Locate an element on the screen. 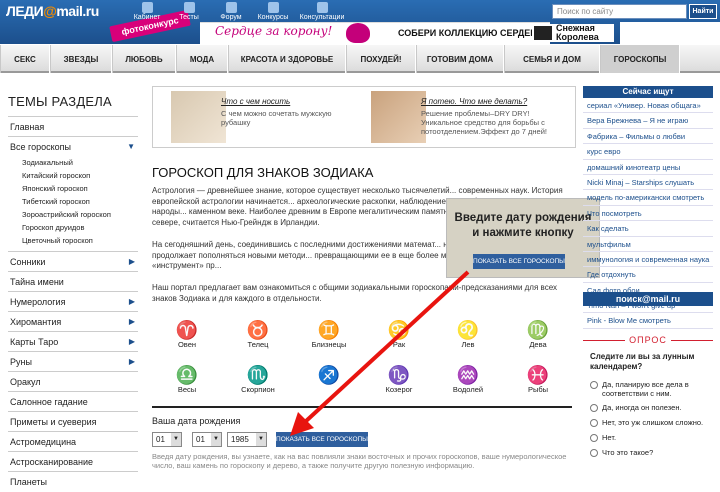 Image resolution: width=720 pixels, height=492 pixels. nav-contests: Конкурсы is located at coordinates (273, 11).